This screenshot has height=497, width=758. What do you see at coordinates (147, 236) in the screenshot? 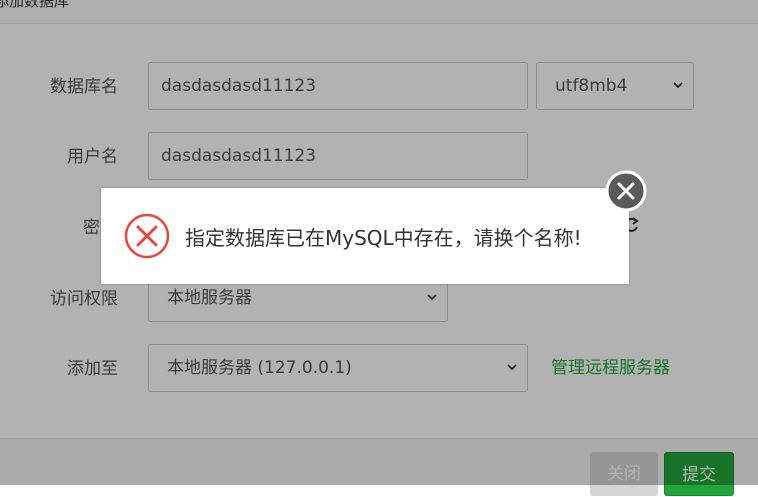
I see `error-icon` at bounding box center [147, 236].